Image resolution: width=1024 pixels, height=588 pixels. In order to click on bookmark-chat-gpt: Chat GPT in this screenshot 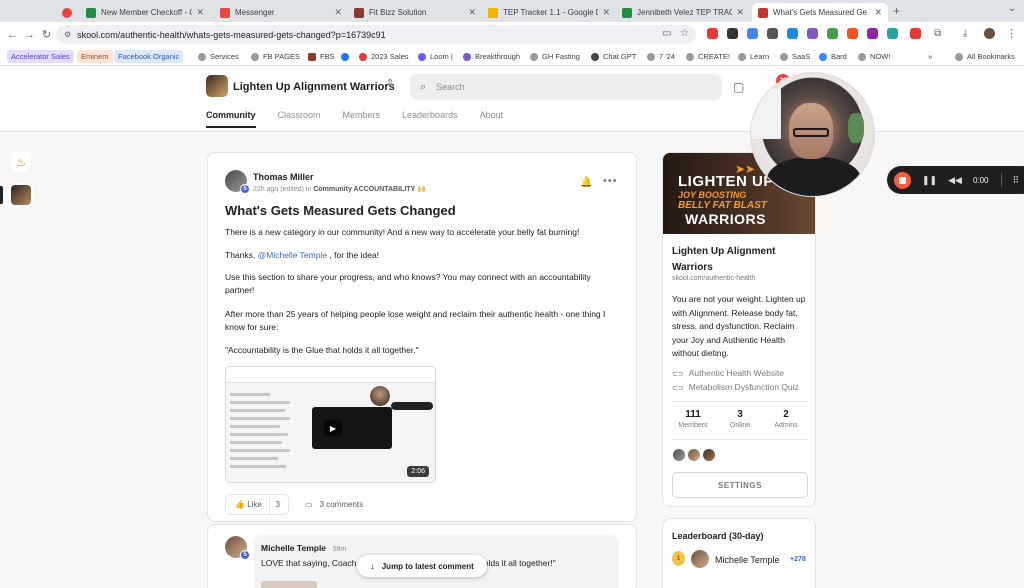, I will do `click(613, 56)`.